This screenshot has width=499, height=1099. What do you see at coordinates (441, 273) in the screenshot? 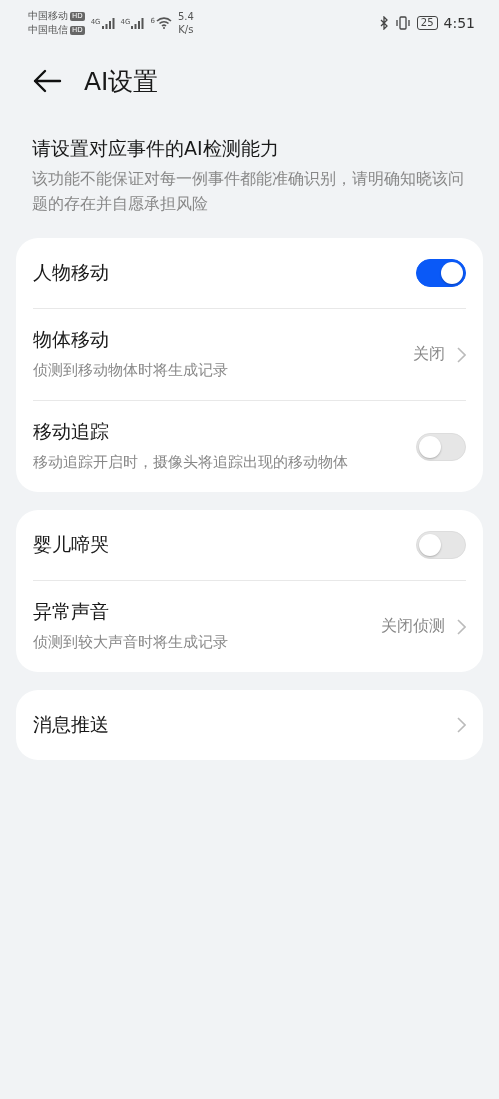
I see `toggle-switch` at bounding box center [441, 273].